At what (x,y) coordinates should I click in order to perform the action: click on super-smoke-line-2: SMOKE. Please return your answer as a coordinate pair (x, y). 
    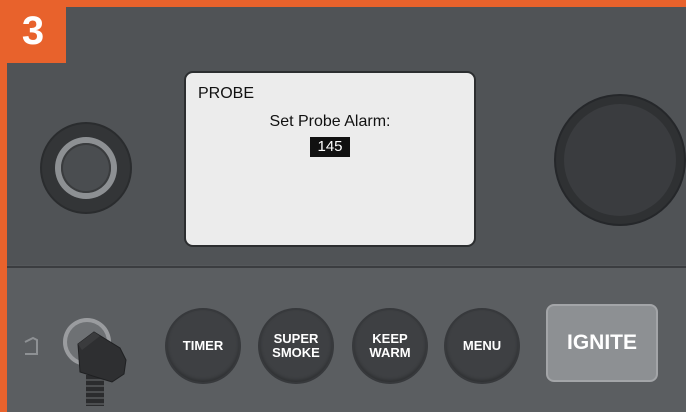
    Looking at the image, I should click on (296, 352).